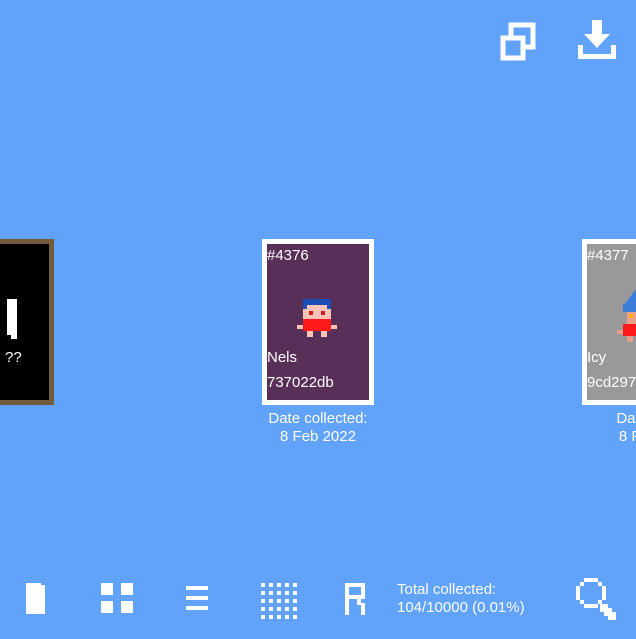 This screenshot has width=636, height=639. I want to click on total-label: Total collected:, so click(447, 589).